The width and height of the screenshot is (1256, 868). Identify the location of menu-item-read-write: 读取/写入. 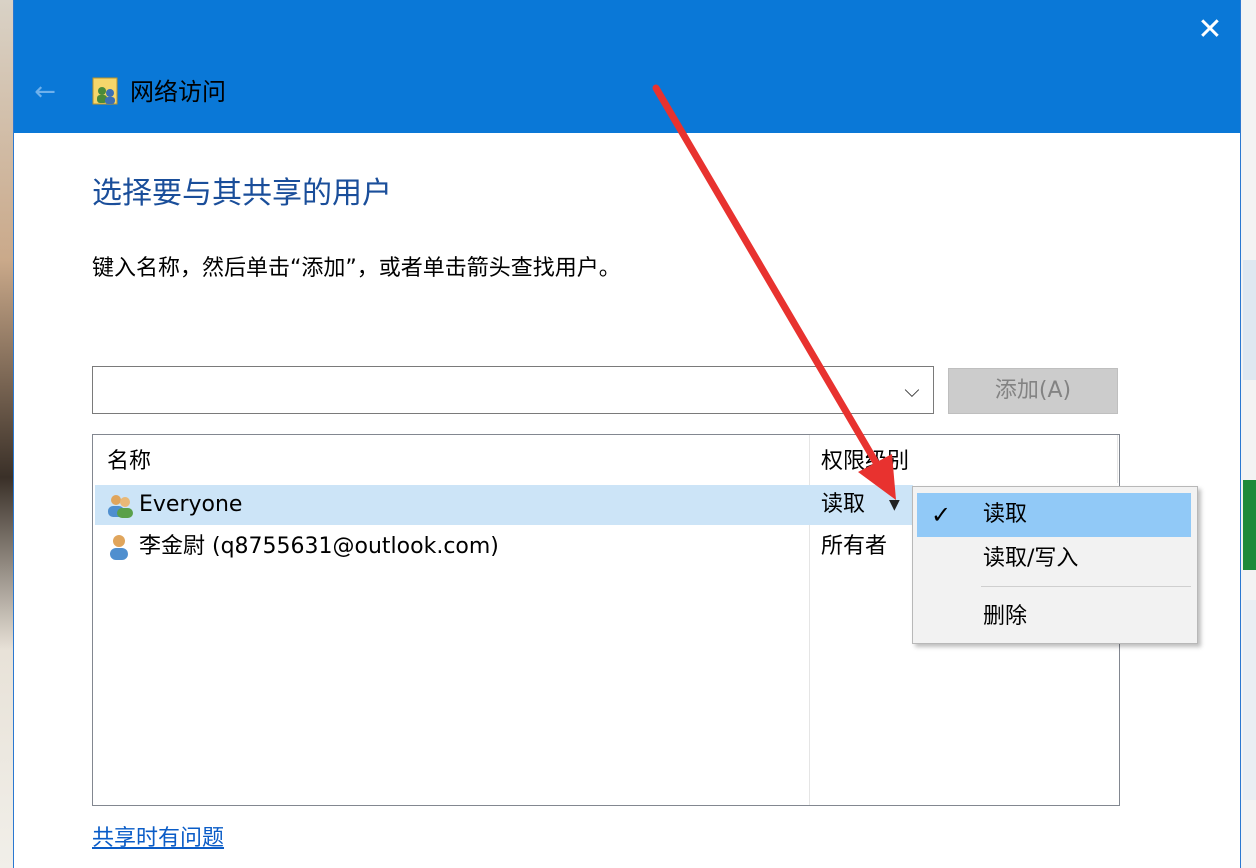
(1054, 559).